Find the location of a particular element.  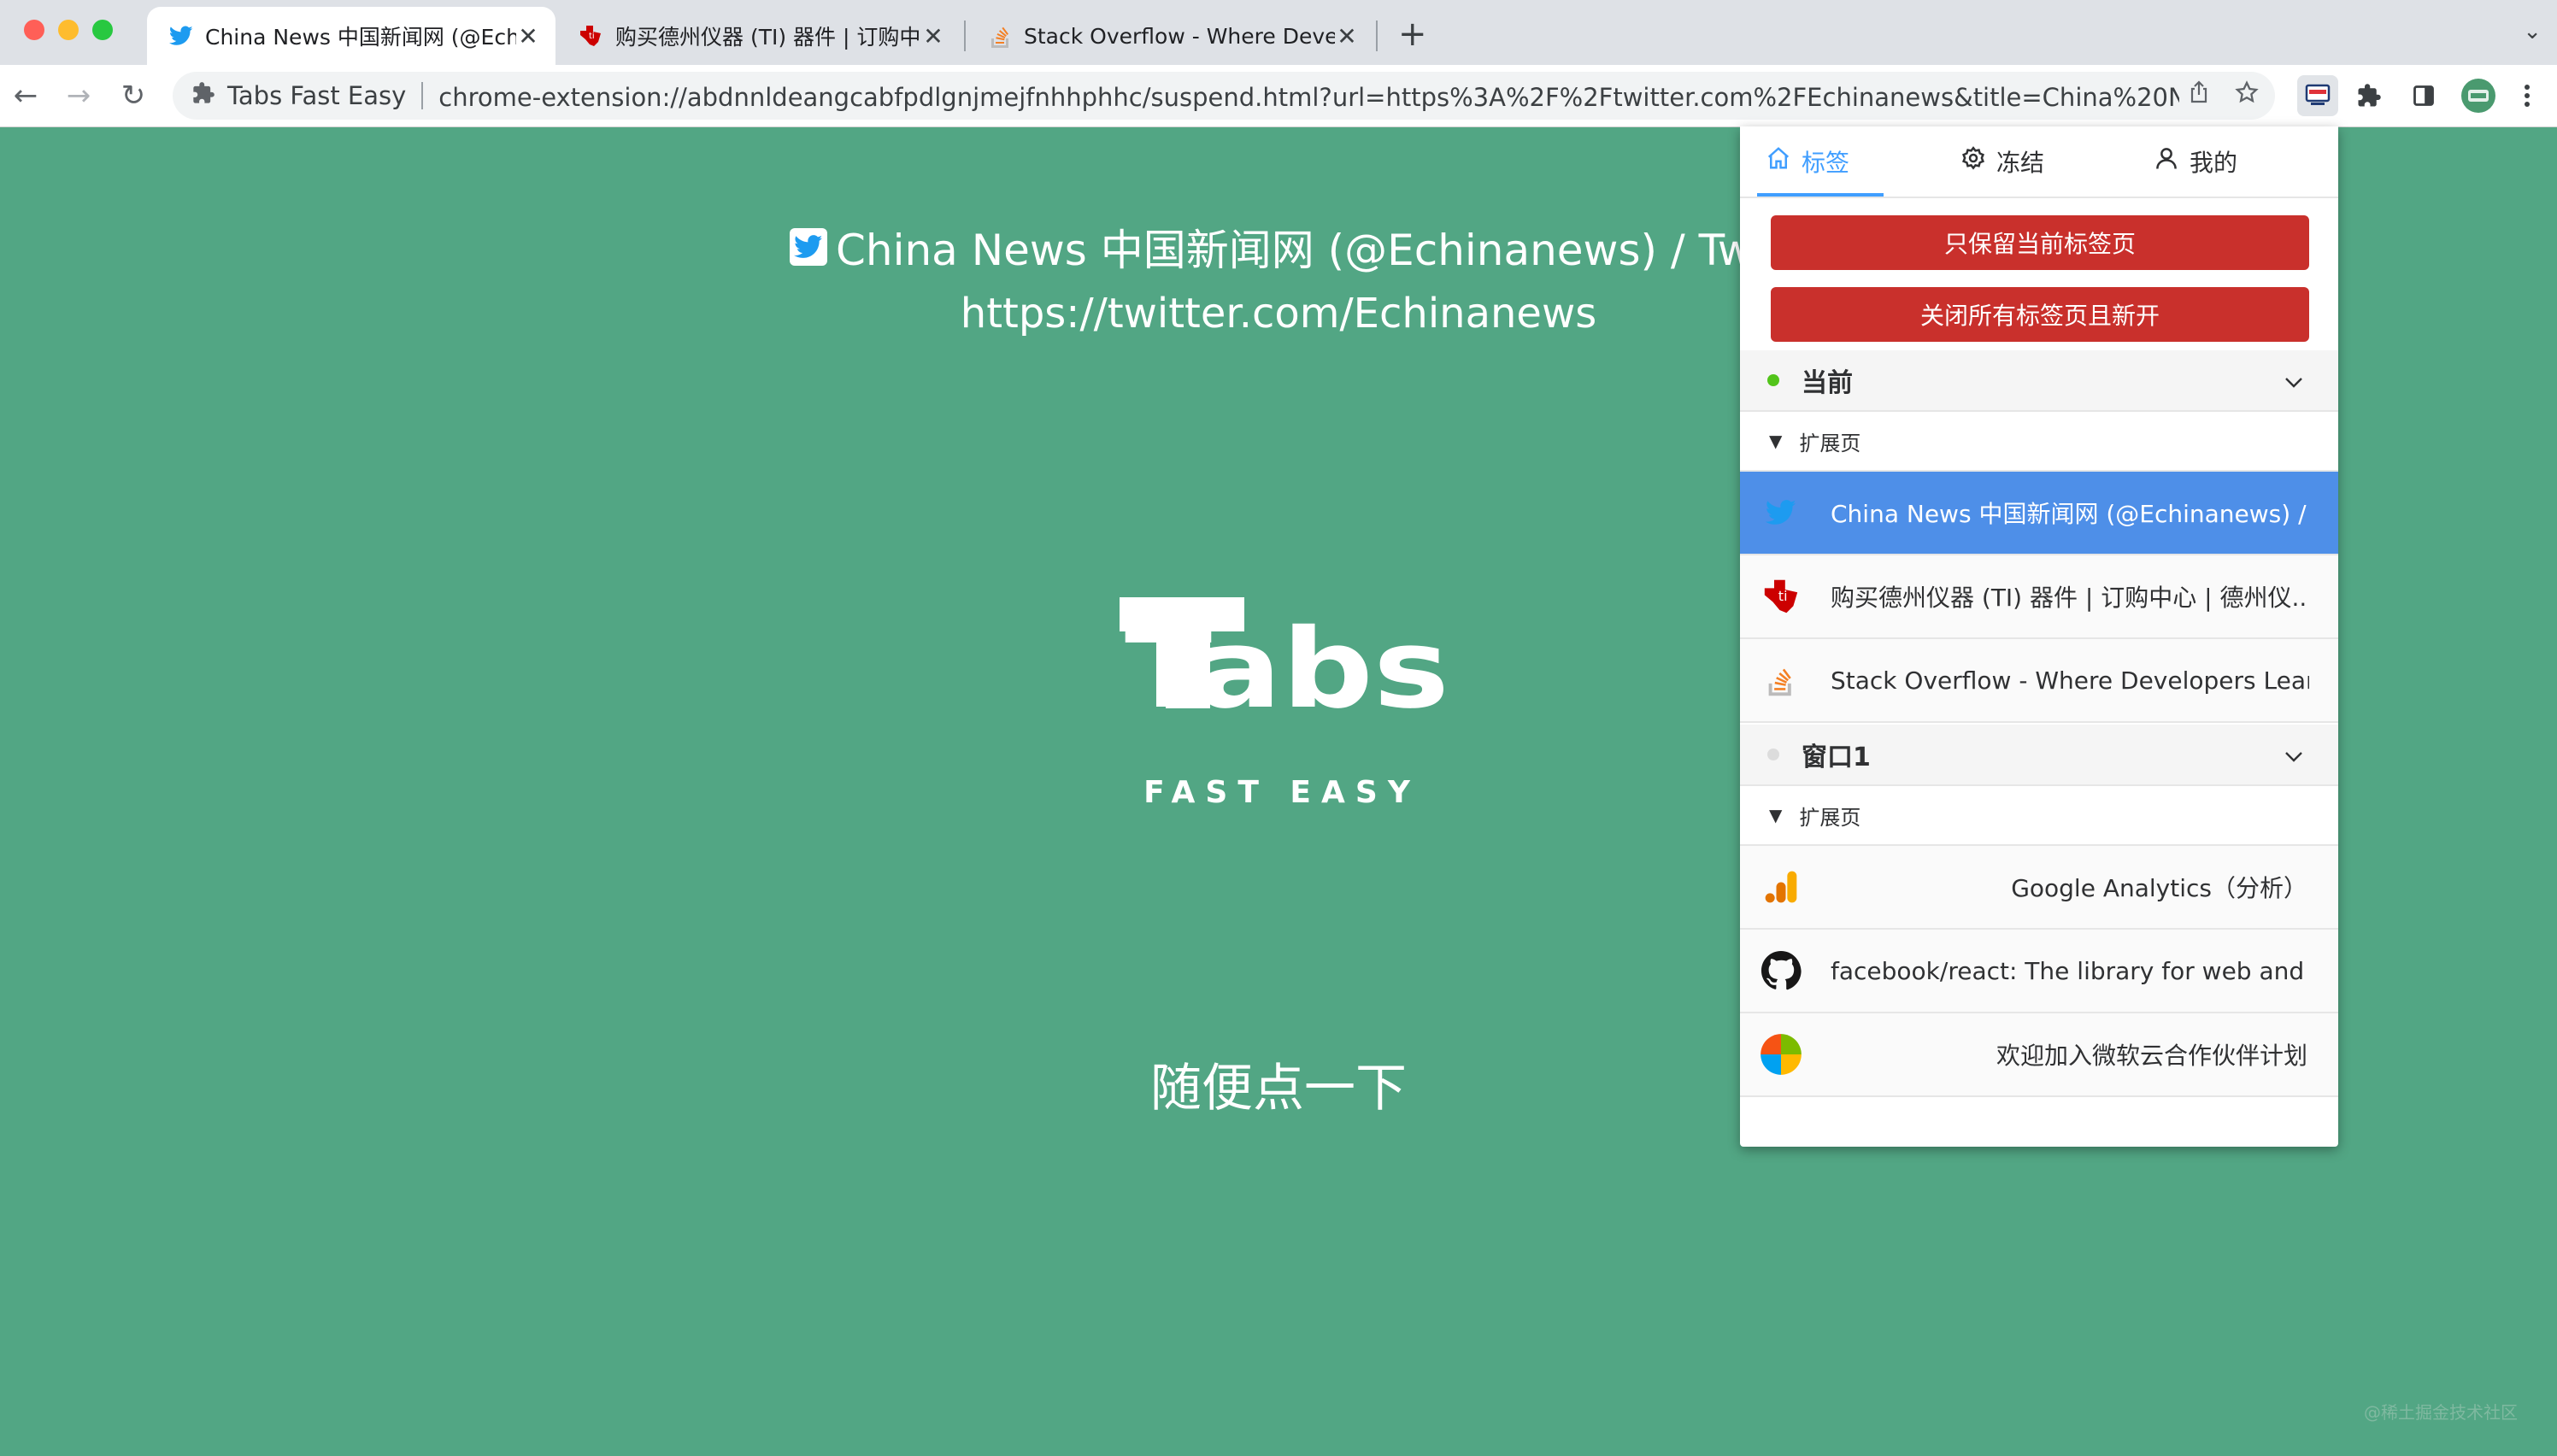

group-name: 当前 is located at coordinates (1827, 383).